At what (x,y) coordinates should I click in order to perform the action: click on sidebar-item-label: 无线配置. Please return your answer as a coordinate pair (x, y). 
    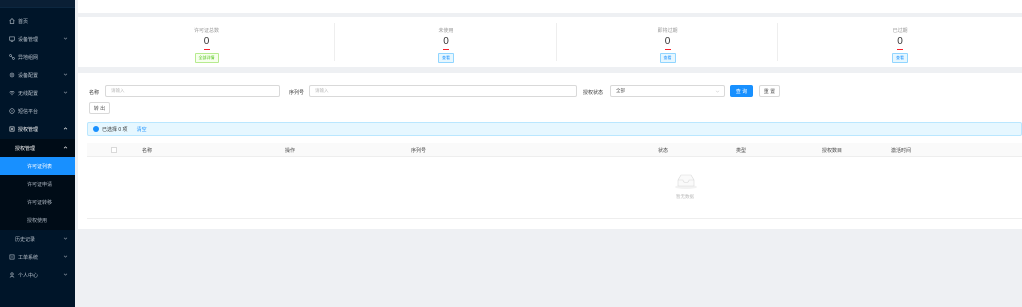
    Looking at the image, I should click on (28, 93).